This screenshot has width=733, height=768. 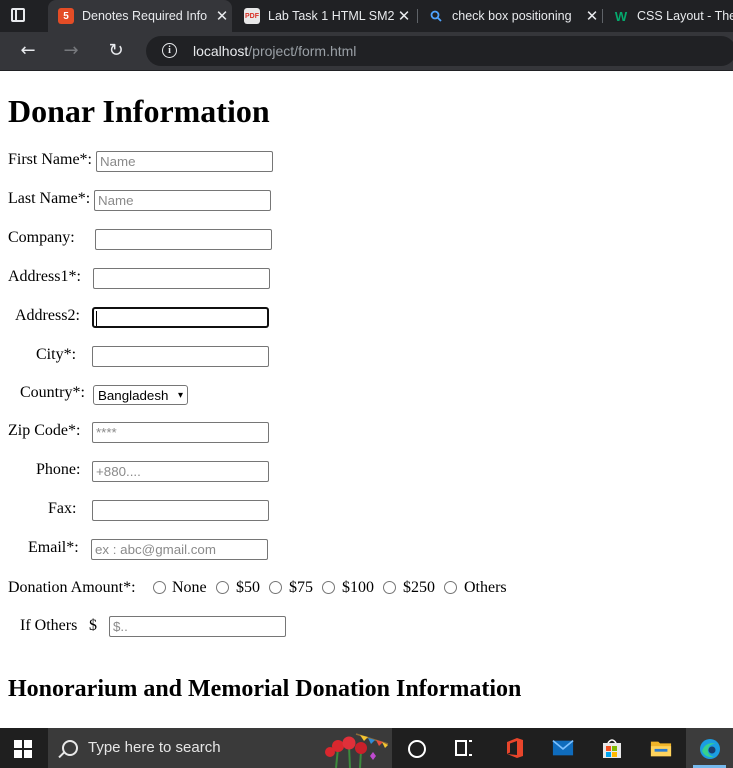 What do you see at coordinates (439, 51) in the screenshot?
I see `address-bar: i localhost/project/form.html` at bounding box center [439, 51].